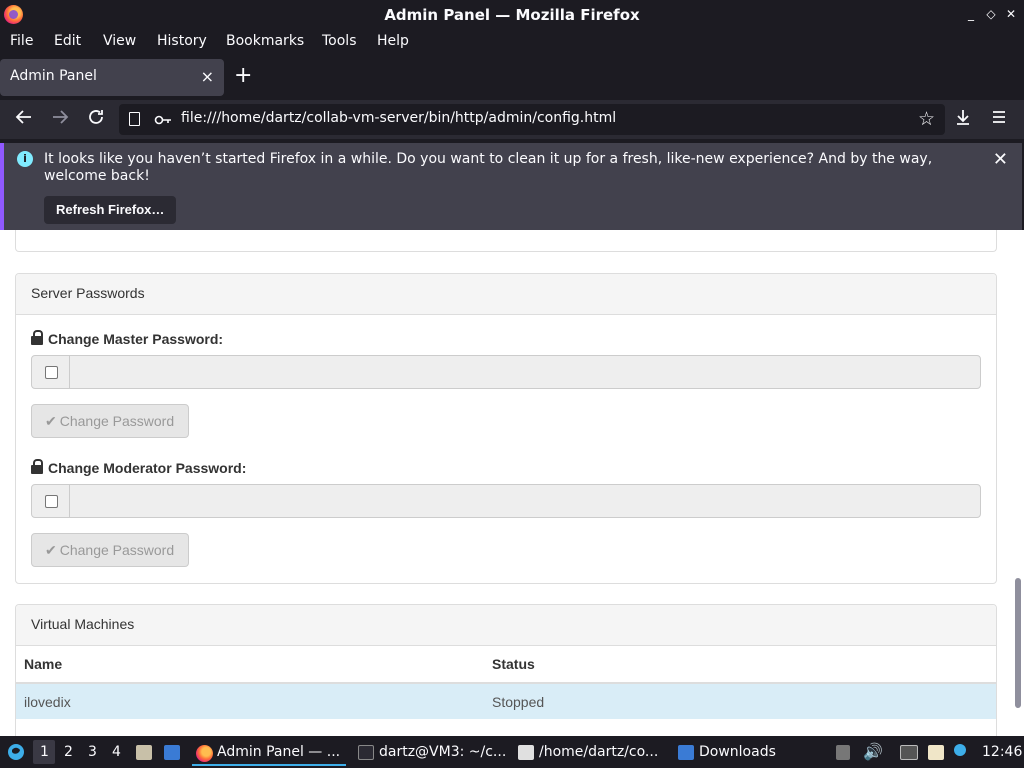 This screenshot has width=1024, height=768. Describe the element at coordinates (366, 752) in the screenshot. I see `terminal-icon` at that location.